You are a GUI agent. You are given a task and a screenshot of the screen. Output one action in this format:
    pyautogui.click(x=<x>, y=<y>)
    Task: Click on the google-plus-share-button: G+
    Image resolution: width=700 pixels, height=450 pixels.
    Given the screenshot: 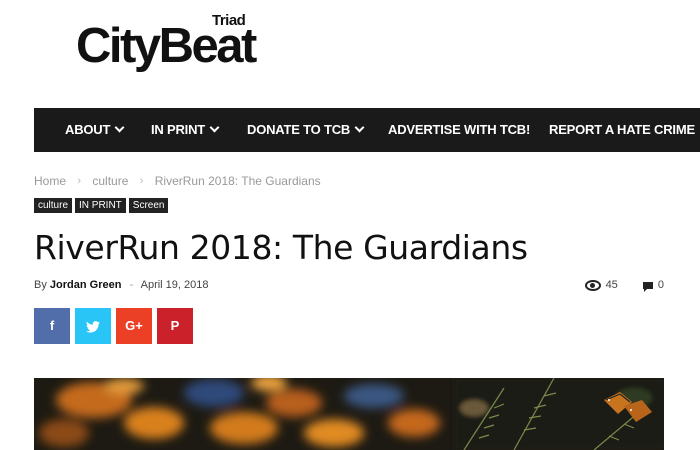 What is the action you would take?
    pyautogui.click(x=134, y=326)
    